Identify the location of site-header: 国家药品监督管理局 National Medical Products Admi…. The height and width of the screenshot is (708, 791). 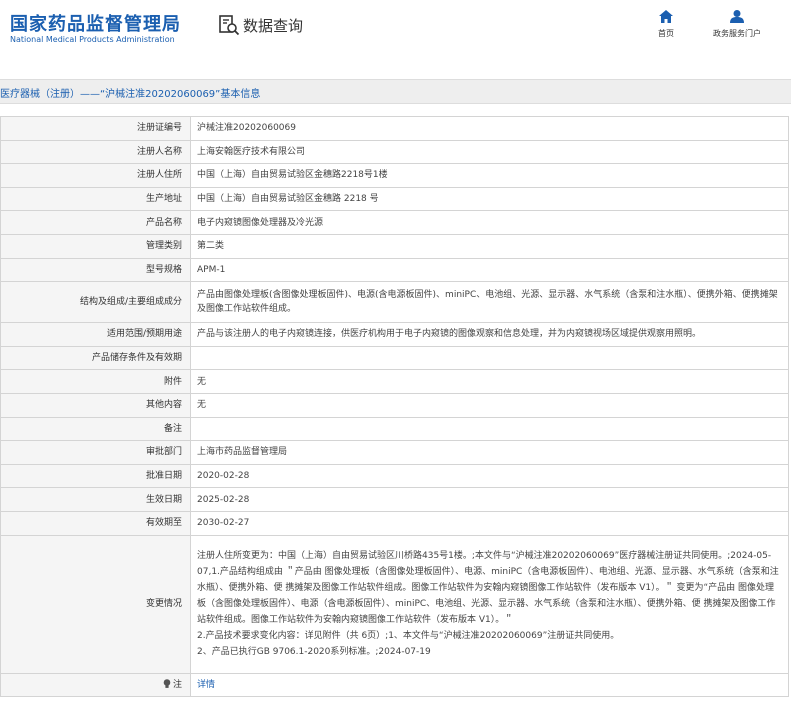
(395, 39).